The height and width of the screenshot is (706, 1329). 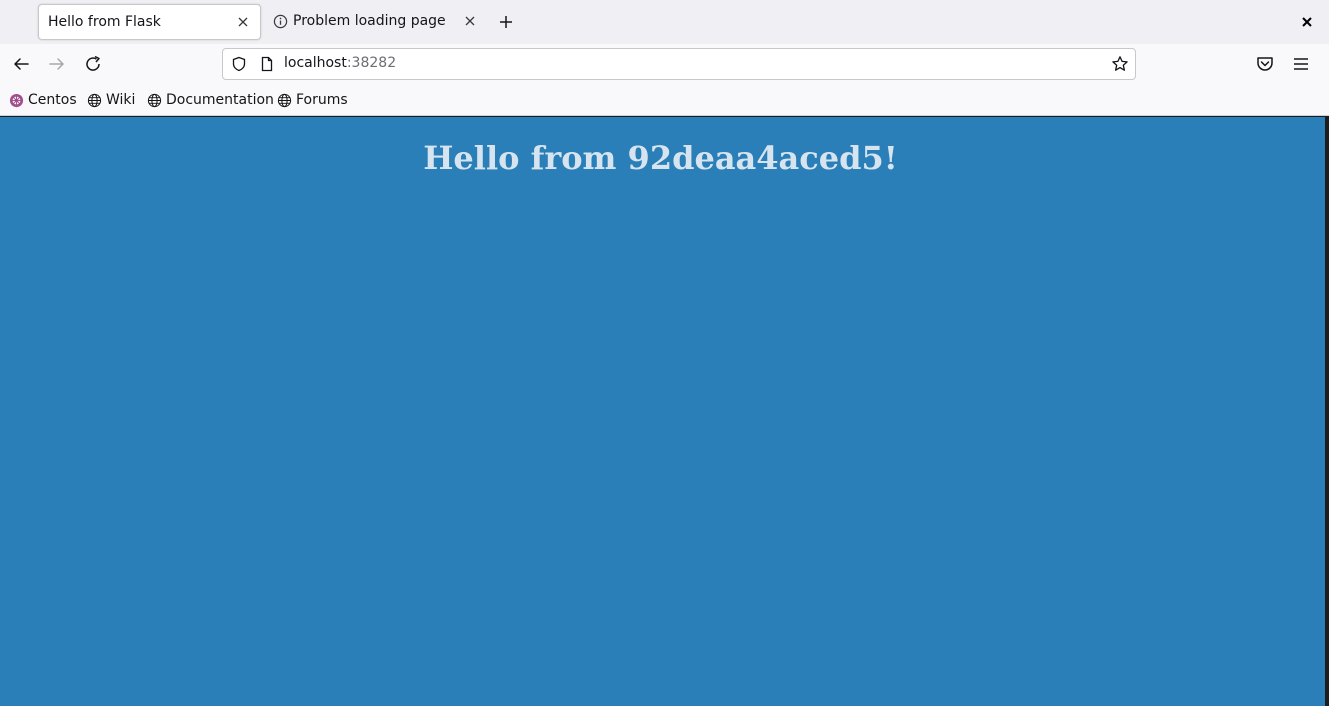 What do you see at coordinates (1265, 64) in the screenshot?
I see `pocket-icon` at bounding box center [1265, 64].